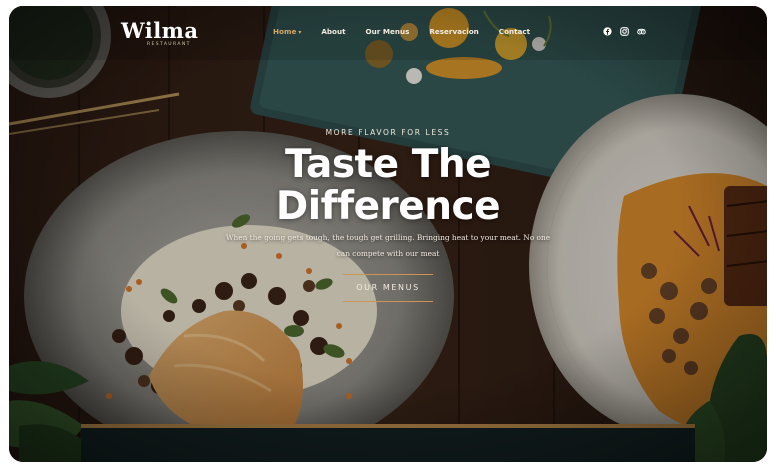 This screenshot has height=468, width=777. What do you see at coordinates (388, 288) in the screenshot?
I see `our-menus-button: OUR MENUS` at bounding box center [388, 288].